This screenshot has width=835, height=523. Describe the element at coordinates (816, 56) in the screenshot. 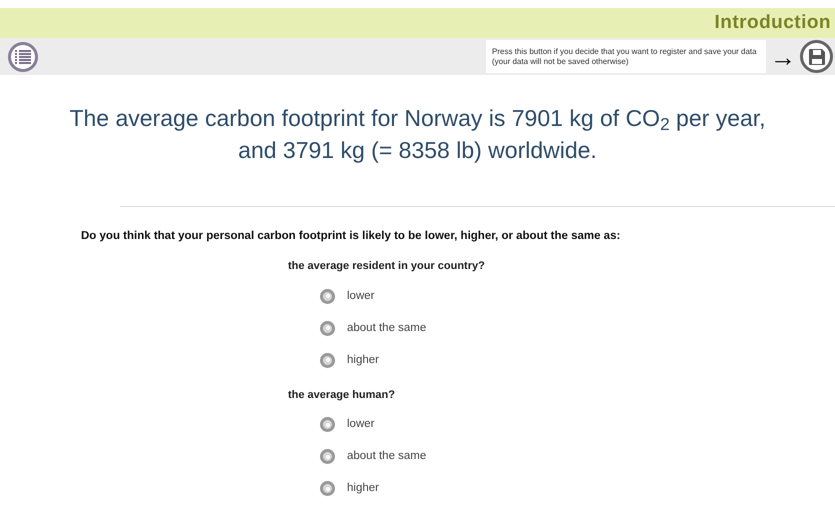

I see `save-button` at that location.